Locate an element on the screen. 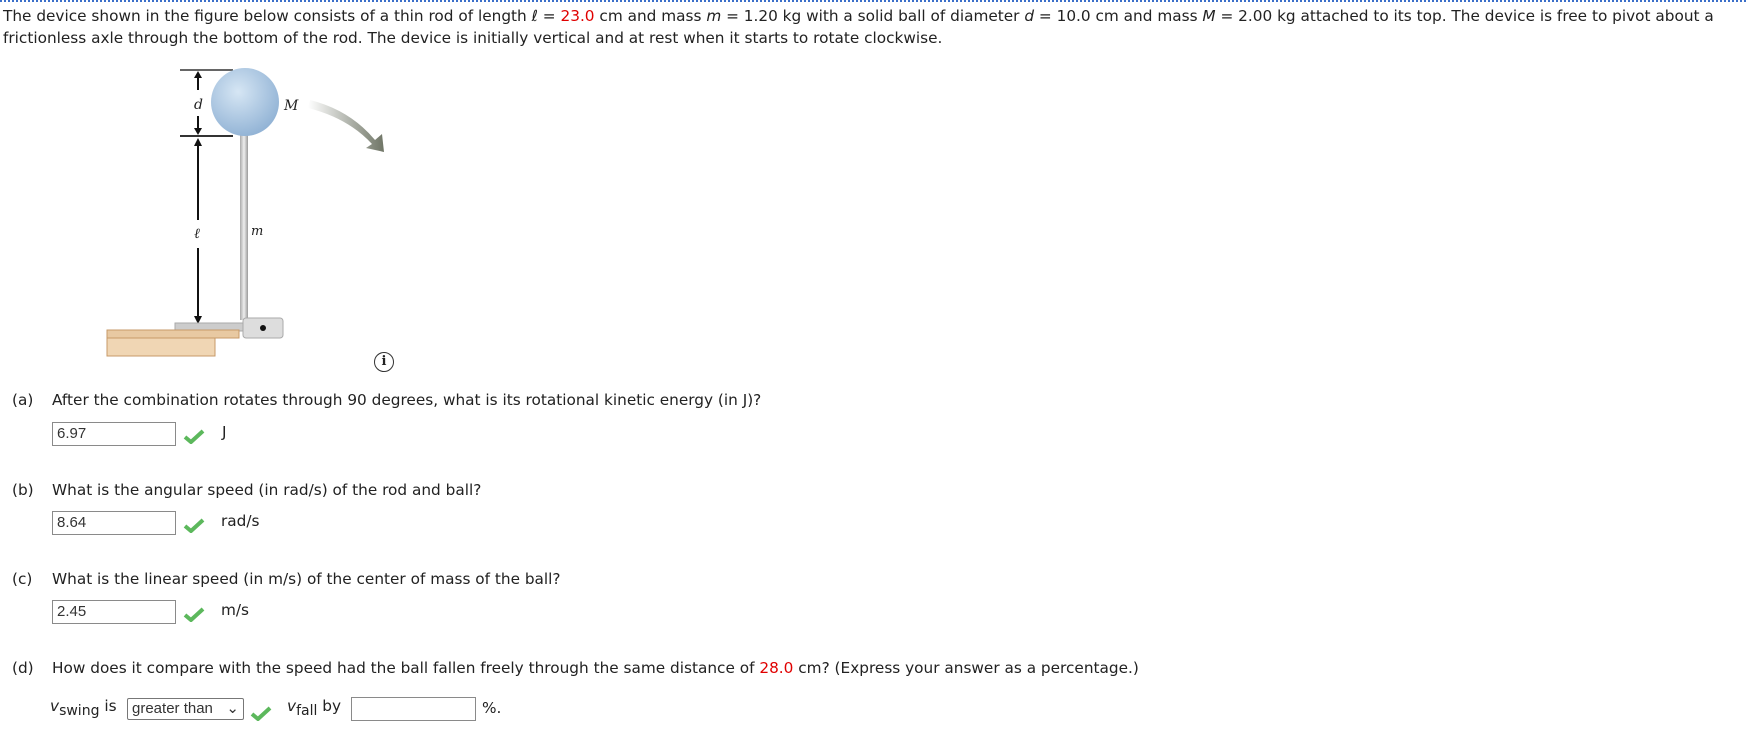  comparison-select: greater than ⌄ is located at coordinates (185, 709).